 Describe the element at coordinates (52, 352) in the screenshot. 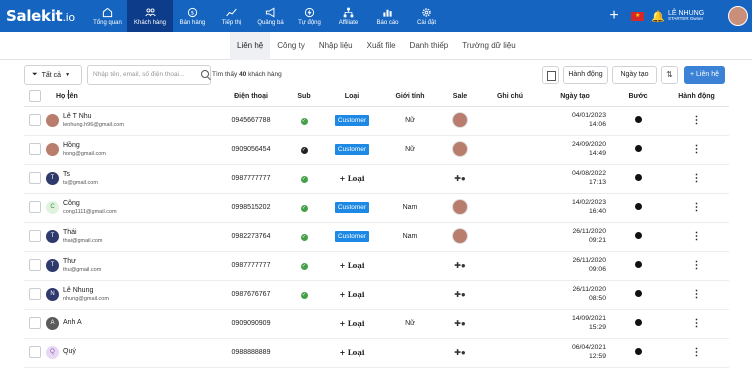

I see `avatar: Q` at that location.